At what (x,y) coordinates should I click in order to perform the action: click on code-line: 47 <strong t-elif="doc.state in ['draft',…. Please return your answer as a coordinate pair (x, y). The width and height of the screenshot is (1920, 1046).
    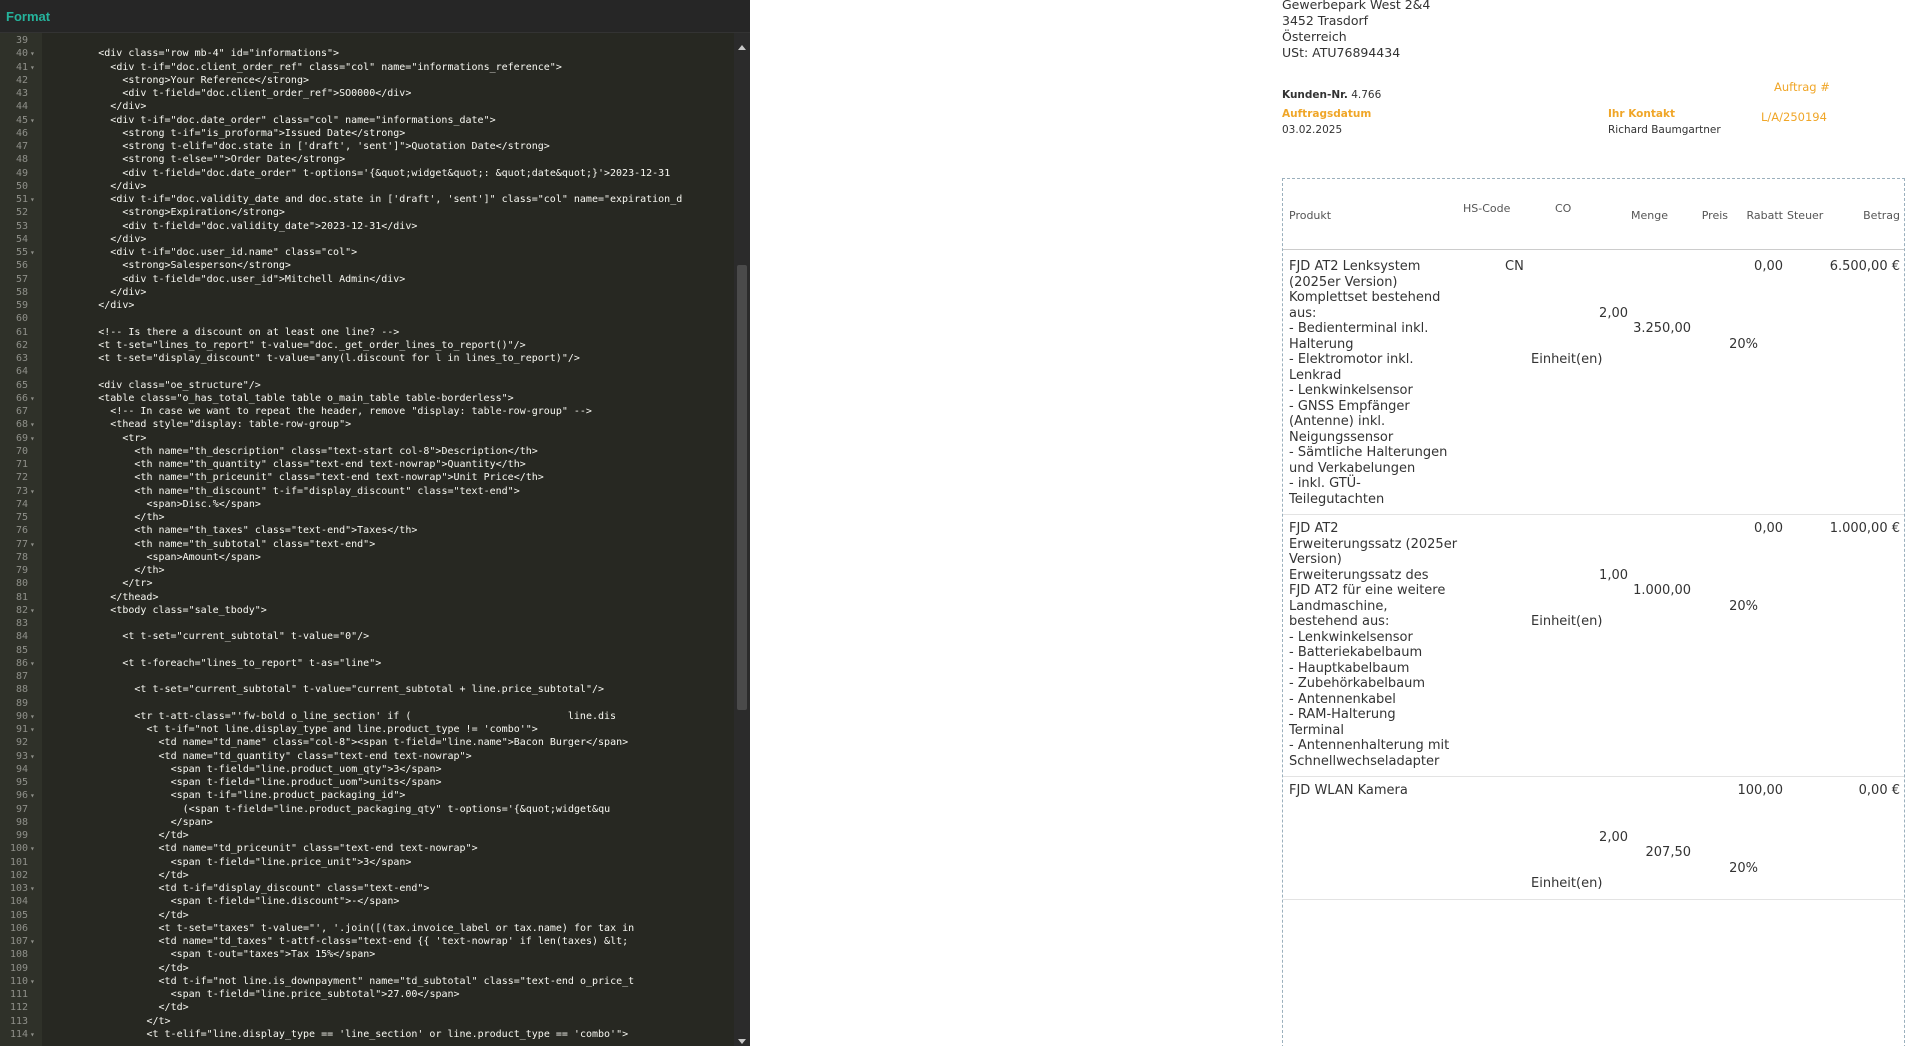
    Looking at the image, I should click on (367, 146).